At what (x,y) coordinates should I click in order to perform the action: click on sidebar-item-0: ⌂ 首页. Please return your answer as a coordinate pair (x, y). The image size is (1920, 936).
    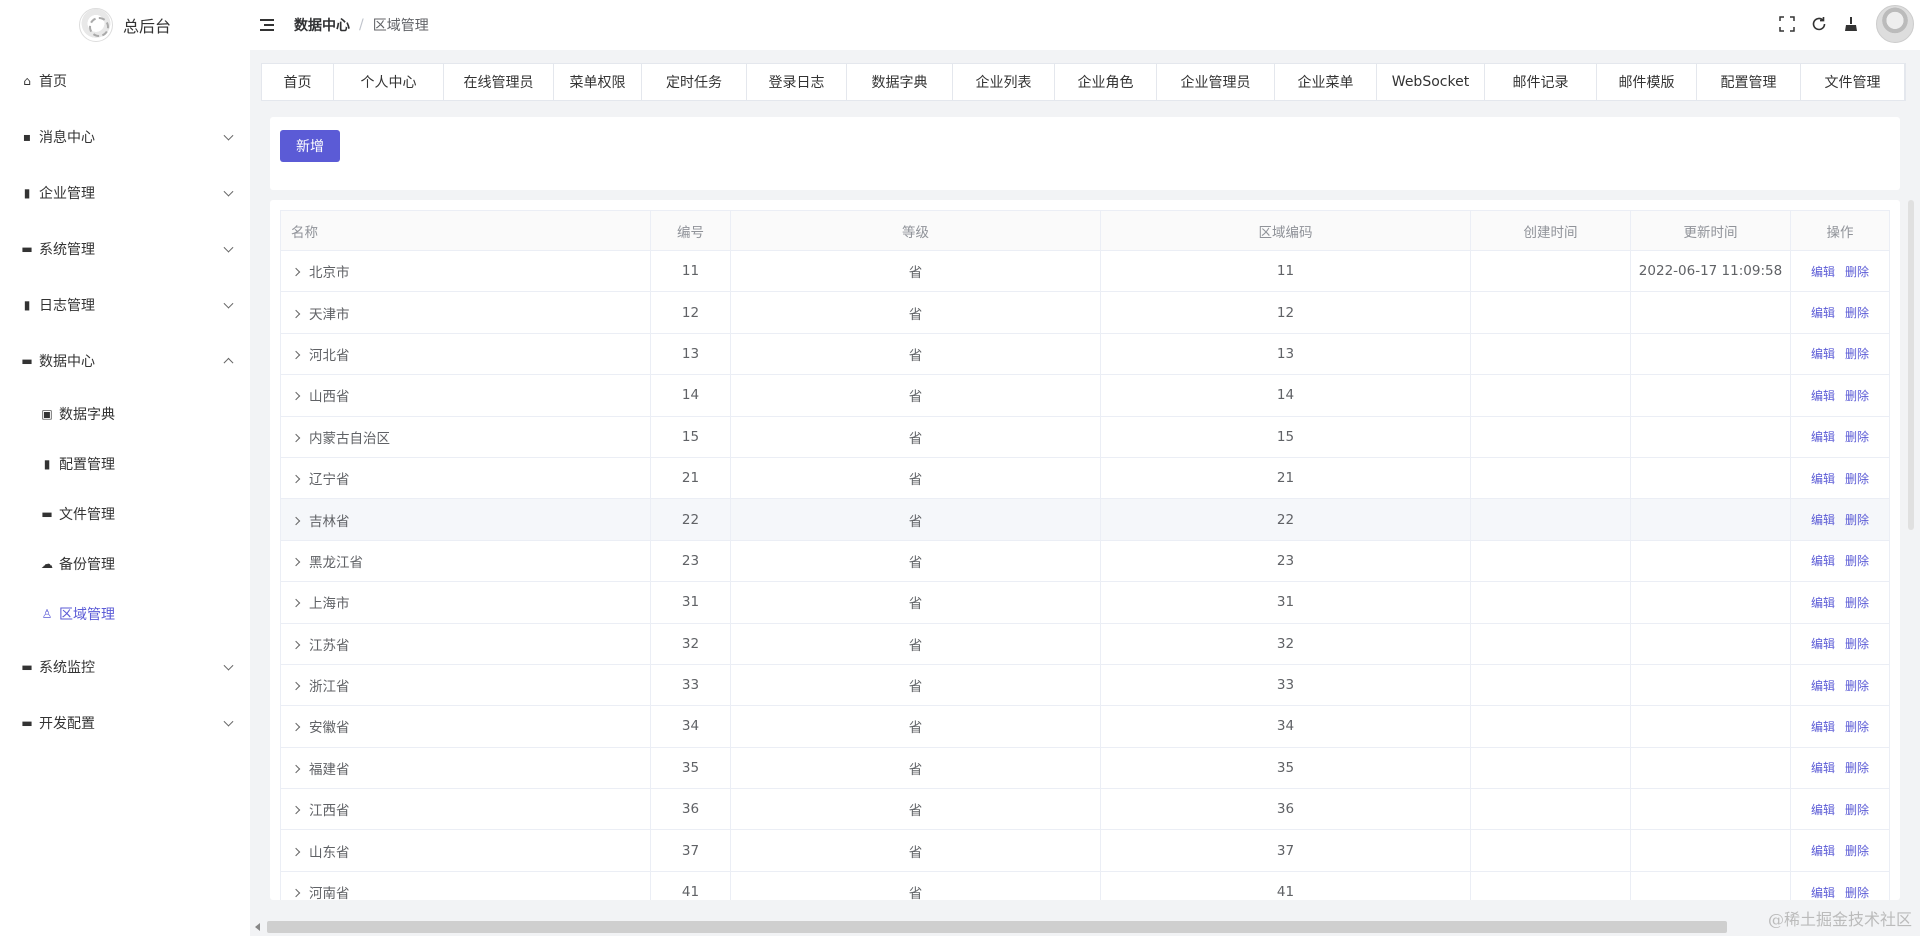
    Looking at the image, I should click on (125, 81).